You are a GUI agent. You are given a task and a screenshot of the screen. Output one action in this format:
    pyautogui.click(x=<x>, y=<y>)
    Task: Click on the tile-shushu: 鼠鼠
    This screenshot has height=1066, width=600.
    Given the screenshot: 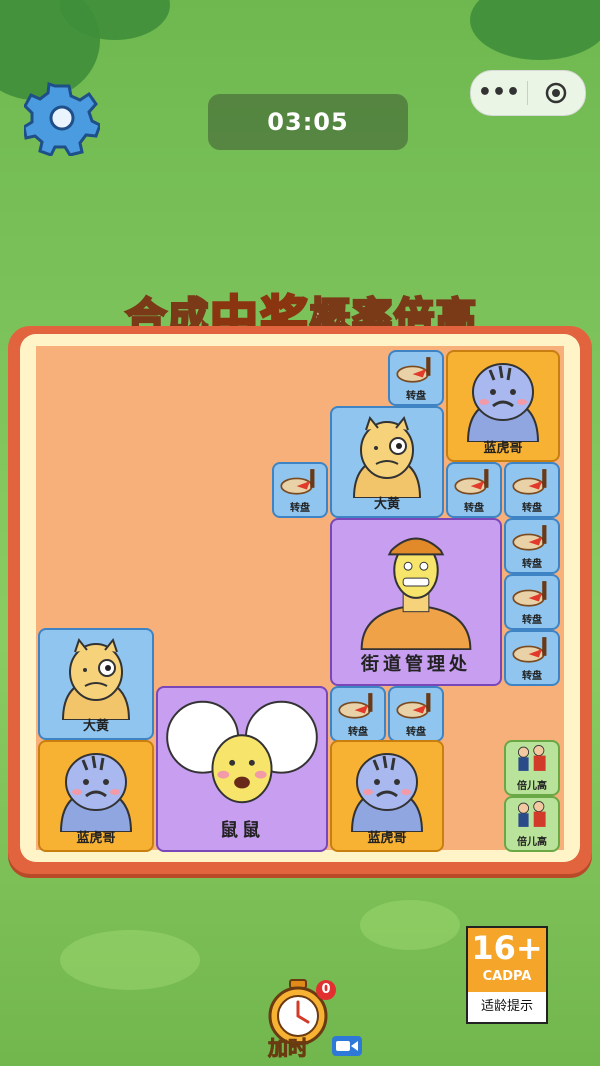 What is the action you would take?
    pyautogui.click(x=242, y=769)
    